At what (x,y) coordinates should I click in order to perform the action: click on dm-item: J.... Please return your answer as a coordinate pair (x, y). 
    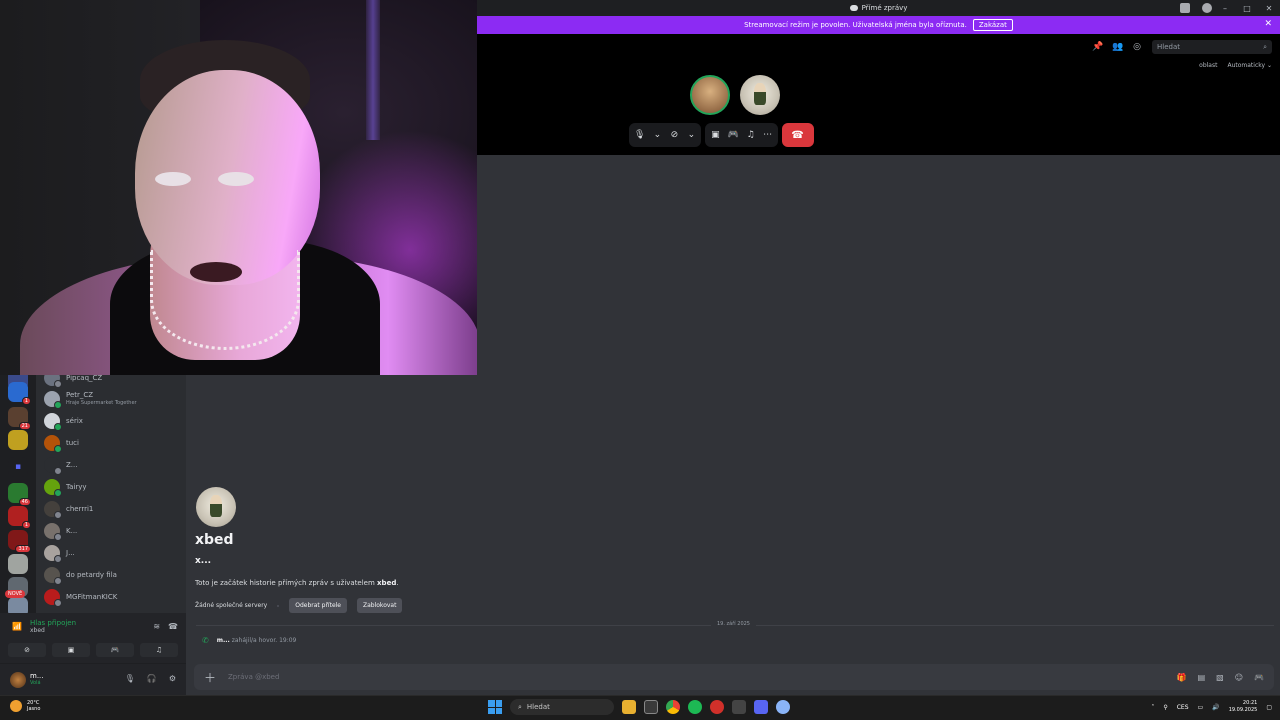
    Looking at the image, I should click on (114, 553).